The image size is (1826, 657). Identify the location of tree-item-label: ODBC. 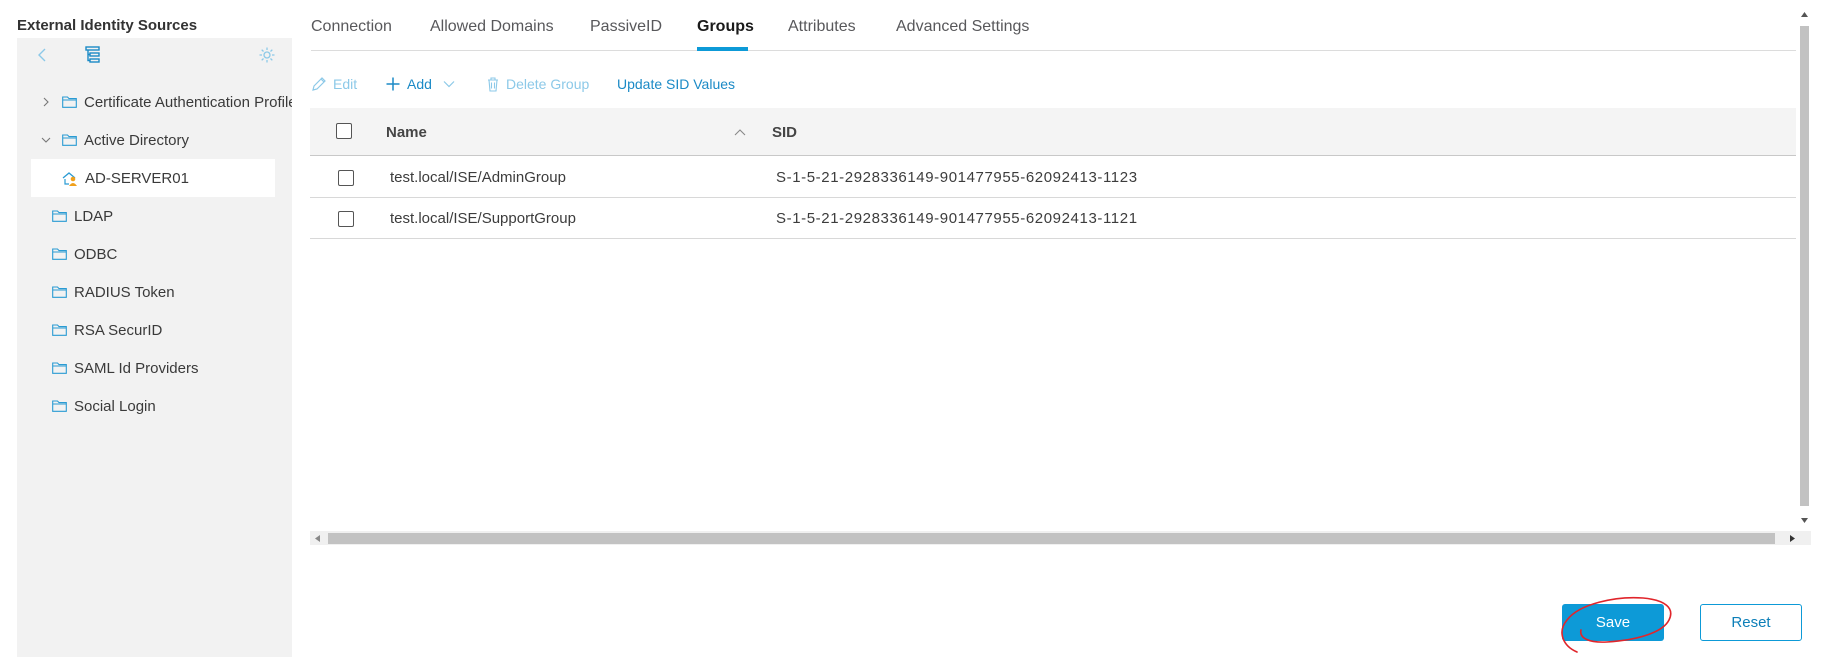
(96, 254).